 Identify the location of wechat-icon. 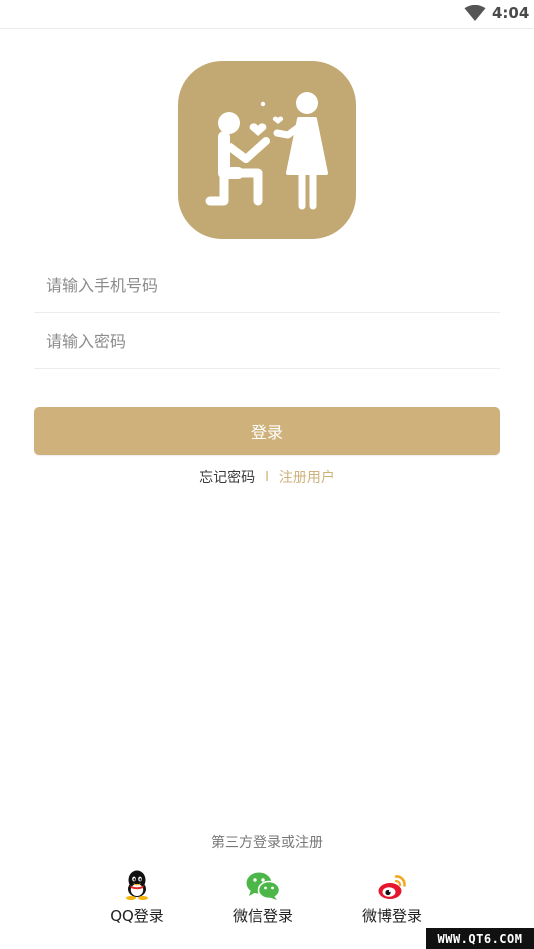
(263, 886).